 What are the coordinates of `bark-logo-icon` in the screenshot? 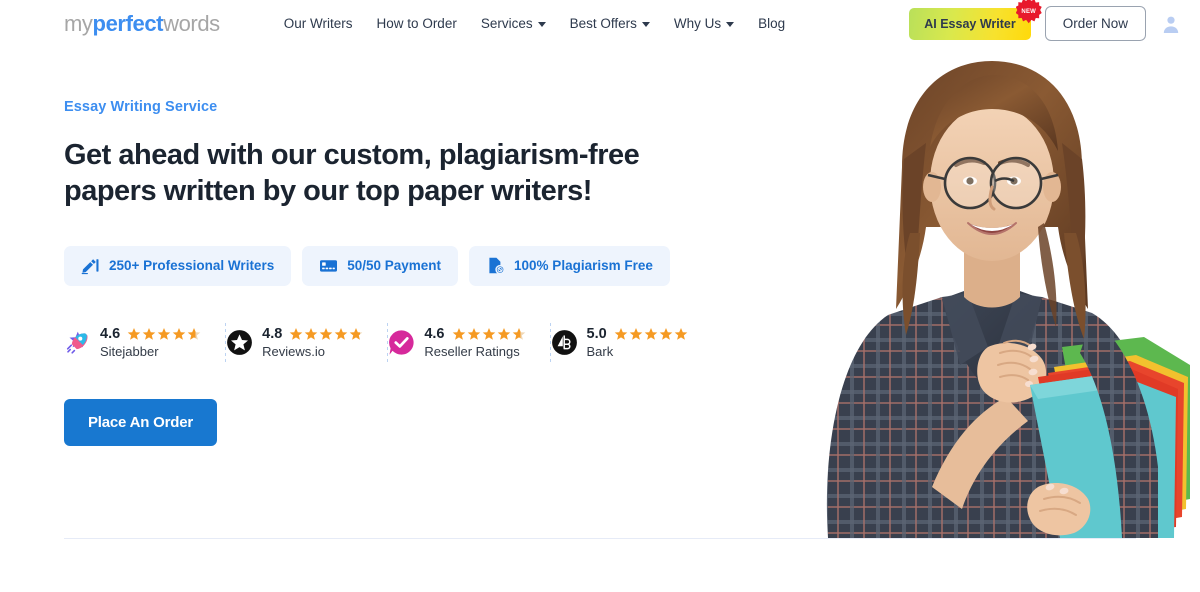 It's located at (564, 342).